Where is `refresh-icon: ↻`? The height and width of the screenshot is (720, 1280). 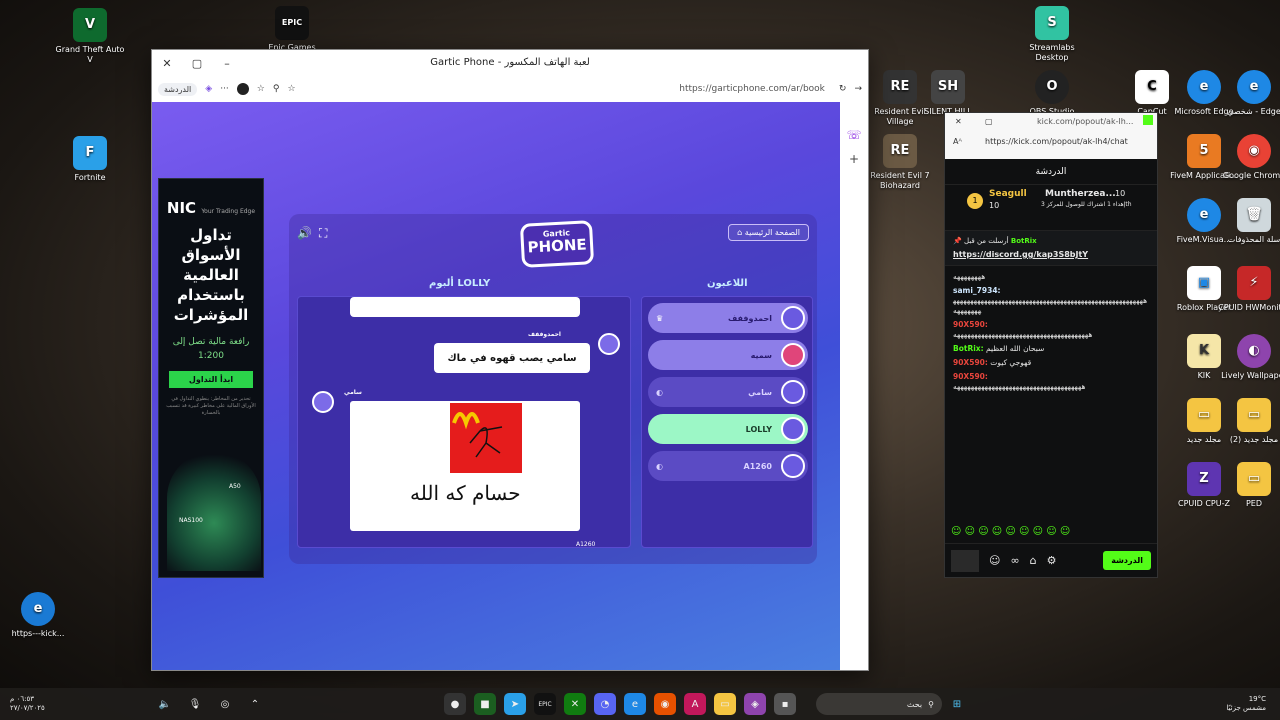
refresh-icon: ↻ is located at coordinates (843, 89).